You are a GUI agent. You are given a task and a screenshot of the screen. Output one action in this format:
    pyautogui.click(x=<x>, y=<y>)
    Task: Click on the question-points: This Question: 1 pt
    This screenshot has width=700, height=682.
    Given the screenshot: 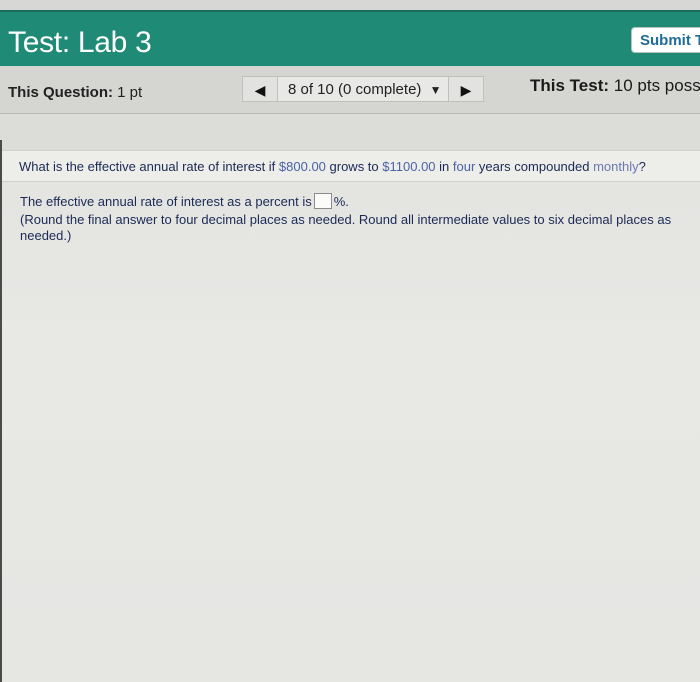 What is the action you would take?
    pyautogui.click(x=75, y=92)
    